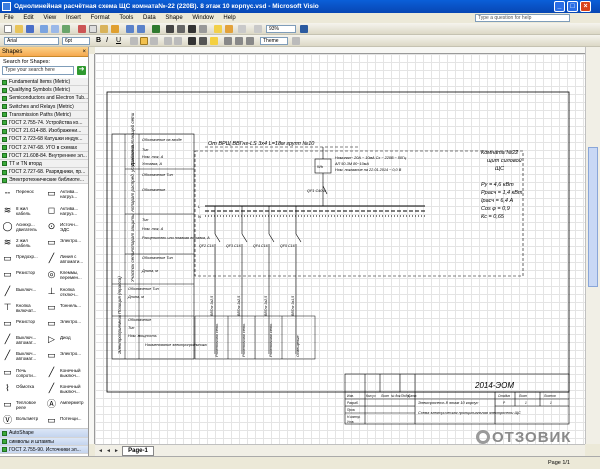  What do you see at coordinates (130, 29) in the screenshot?
I see `undo-icon` at bounding box center [130, 29].